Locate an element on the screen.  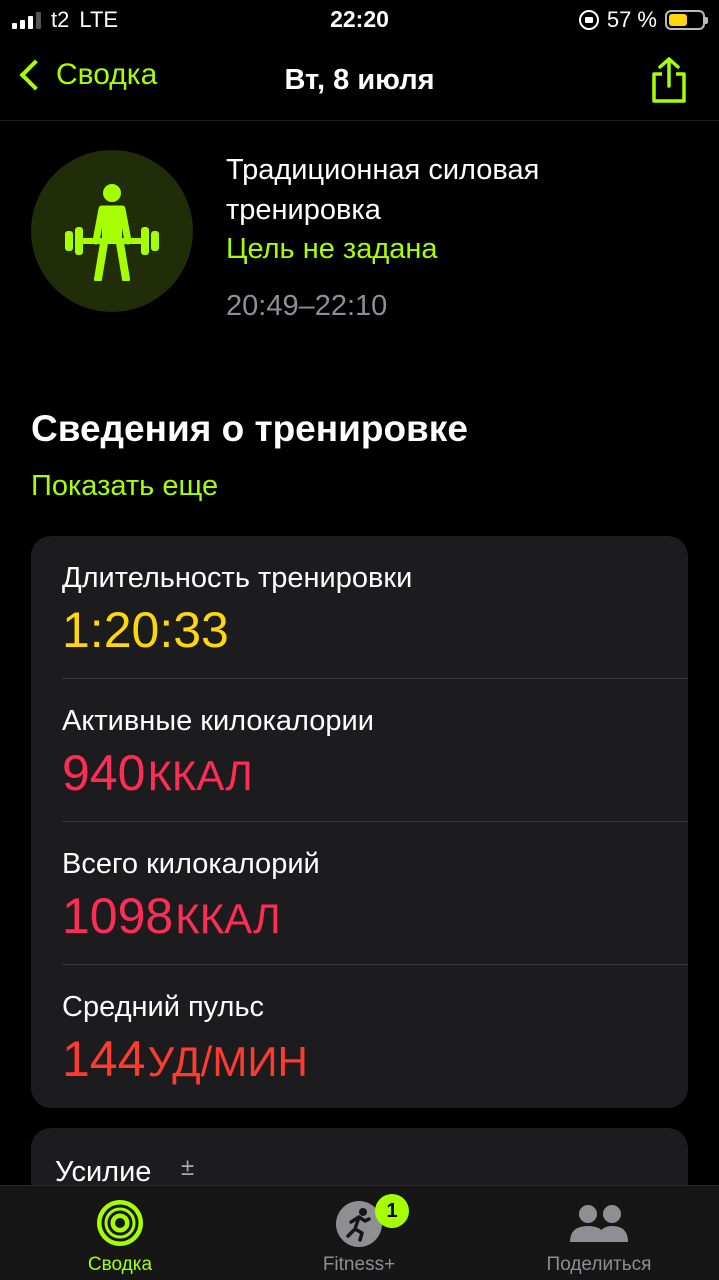
page-title: Вт, 8 июля is located at coordinates (359, 80).